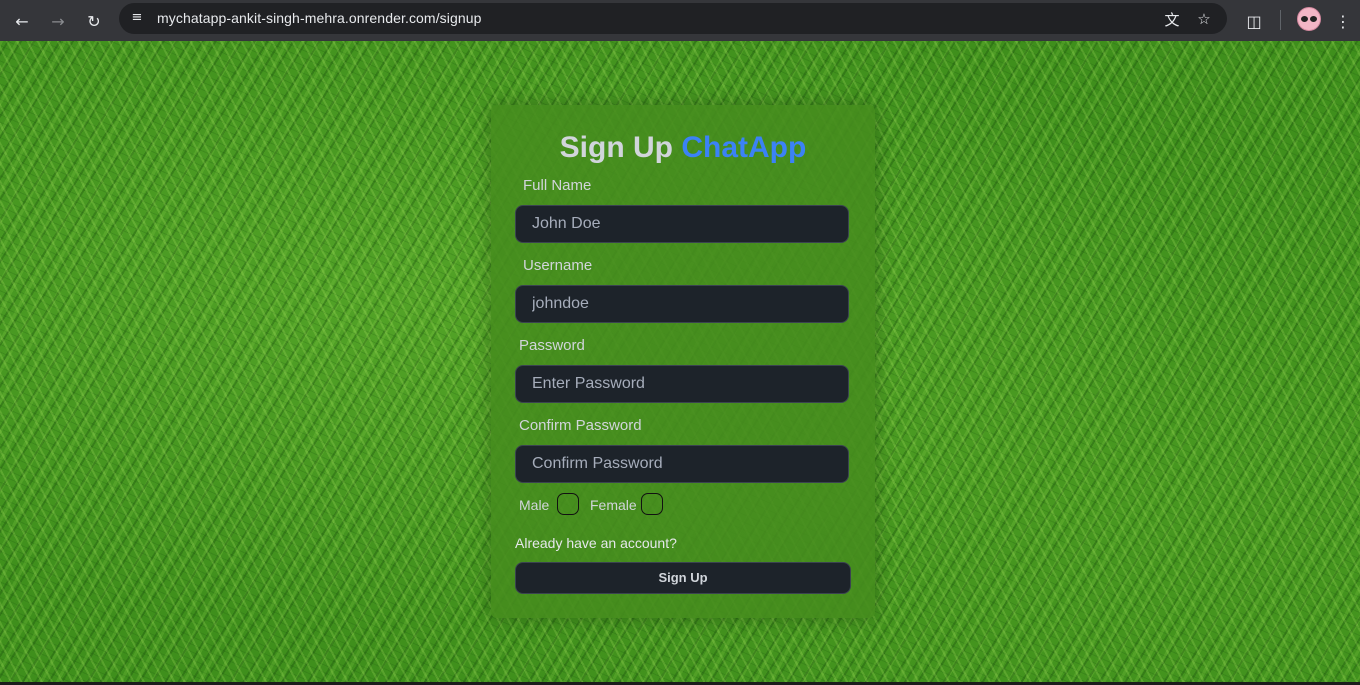  I want to click on forward-button: →, so click(58, 21).